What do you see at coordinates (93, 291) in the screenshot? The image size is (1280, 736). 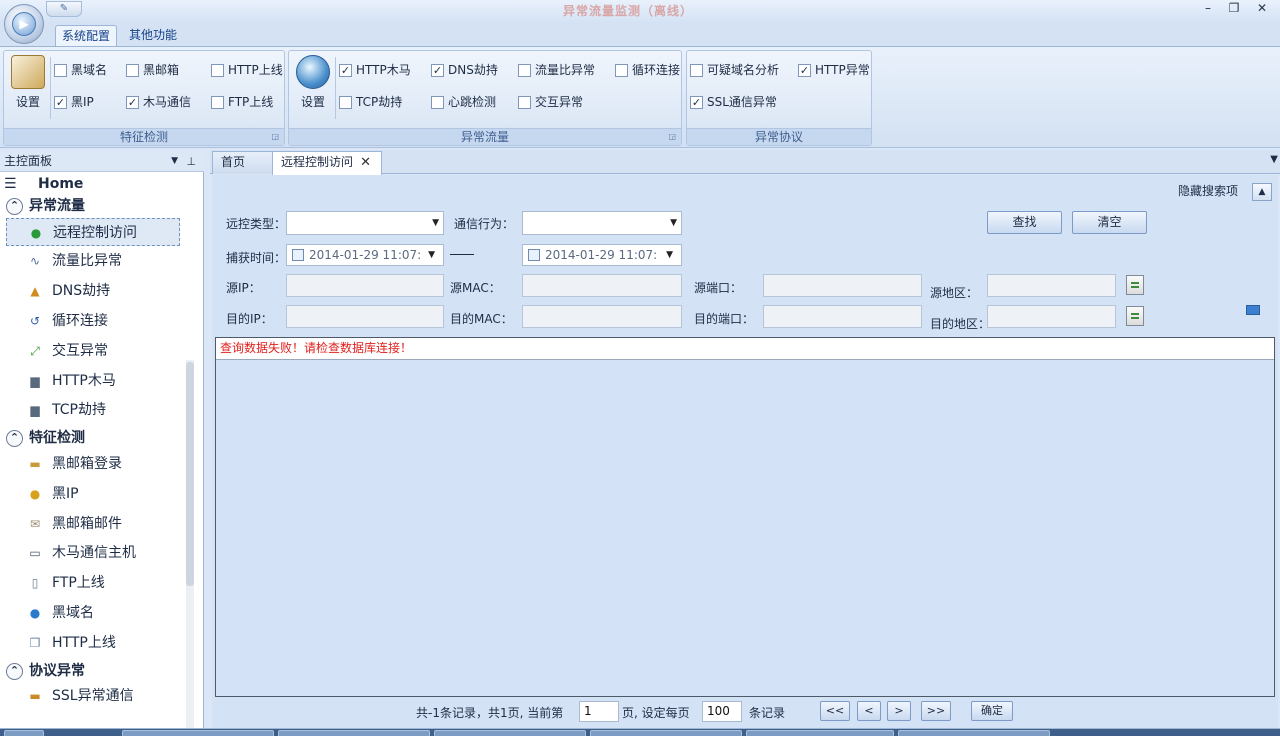 I see `nav-dns-hijack: ▲ DNS劫持` at bounding box center [93, 291].